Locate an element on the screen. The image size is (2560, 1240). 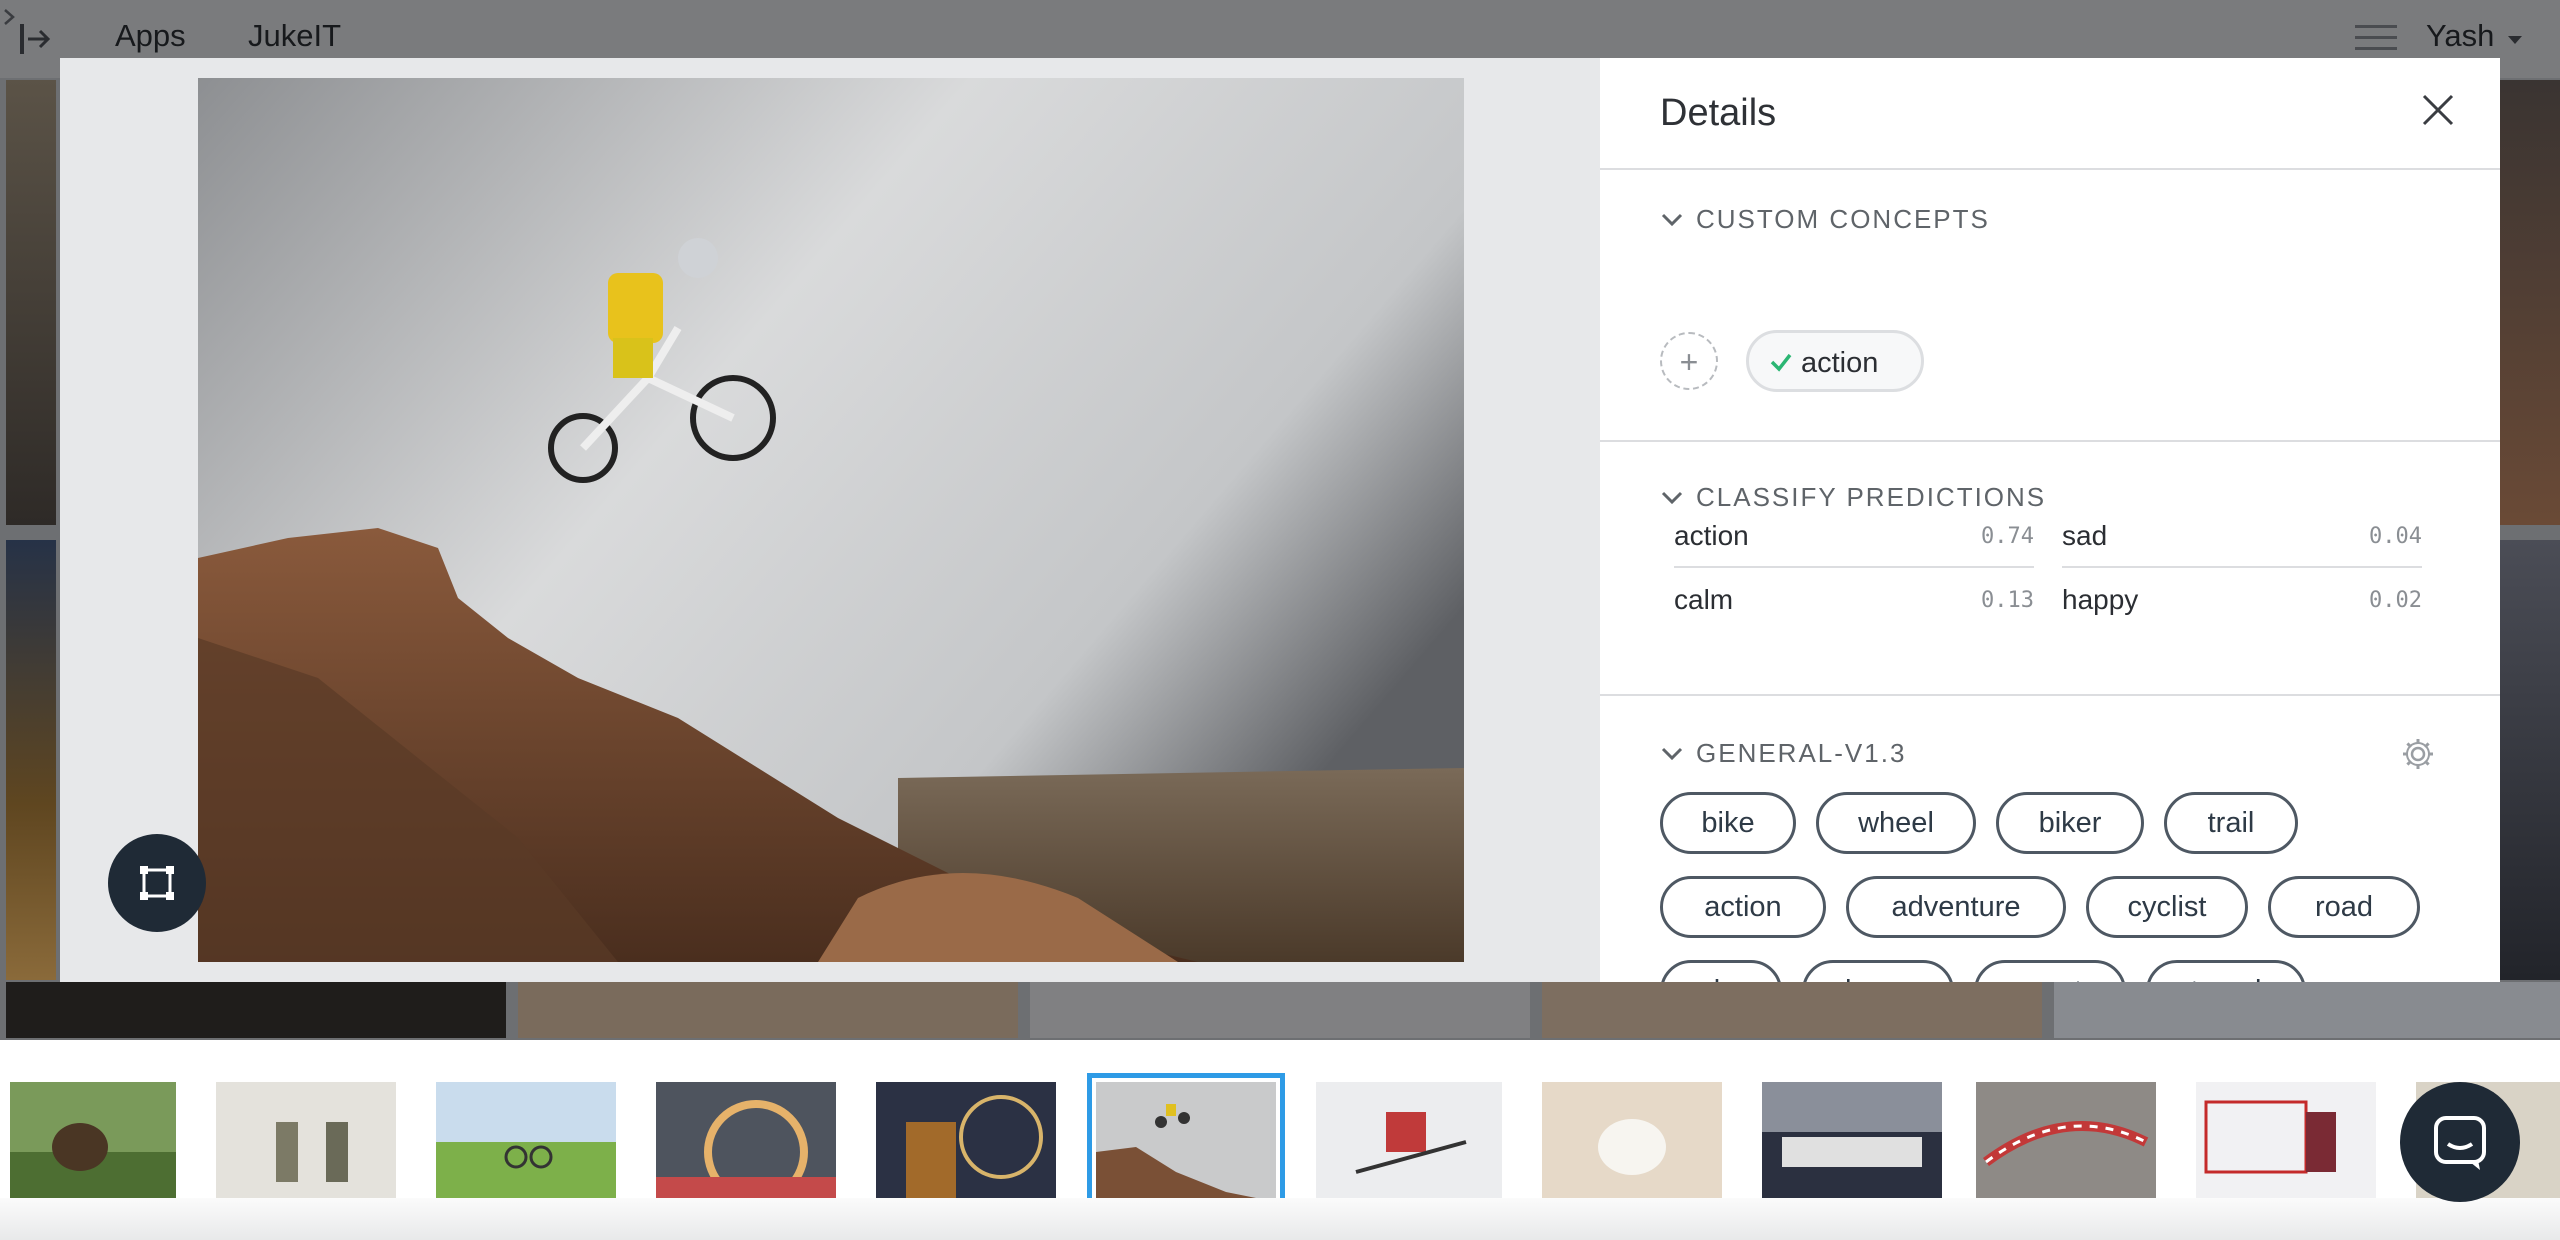
prediction-row: sad 0.04 is located at coordinates (2242, 542).